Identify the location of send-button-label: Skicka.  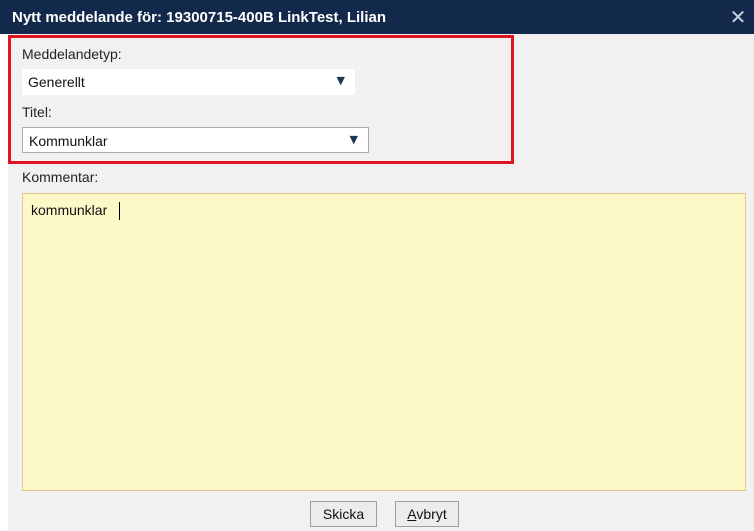
(343, 514).